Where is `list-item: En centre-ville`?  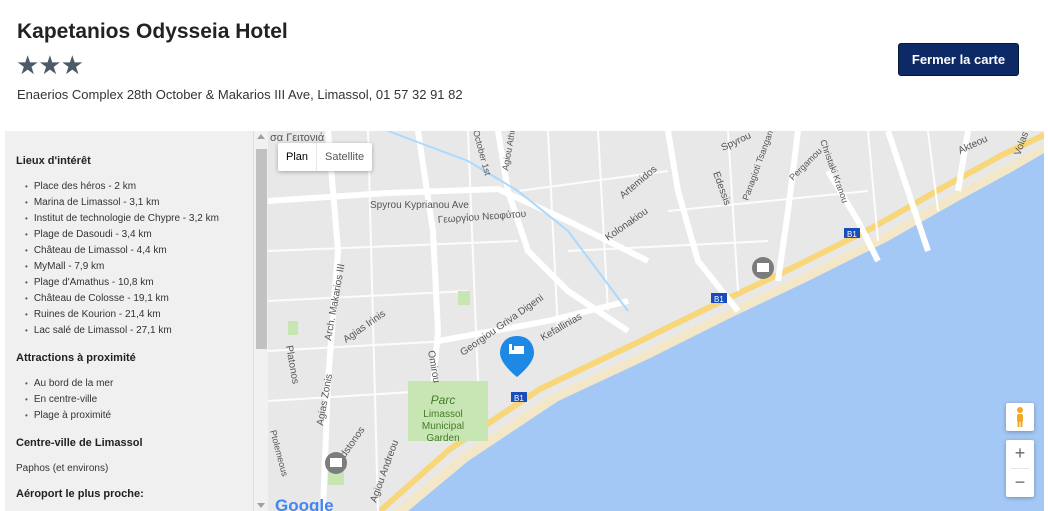
list-item: En centre-ville is located at coordinates (69, 400).